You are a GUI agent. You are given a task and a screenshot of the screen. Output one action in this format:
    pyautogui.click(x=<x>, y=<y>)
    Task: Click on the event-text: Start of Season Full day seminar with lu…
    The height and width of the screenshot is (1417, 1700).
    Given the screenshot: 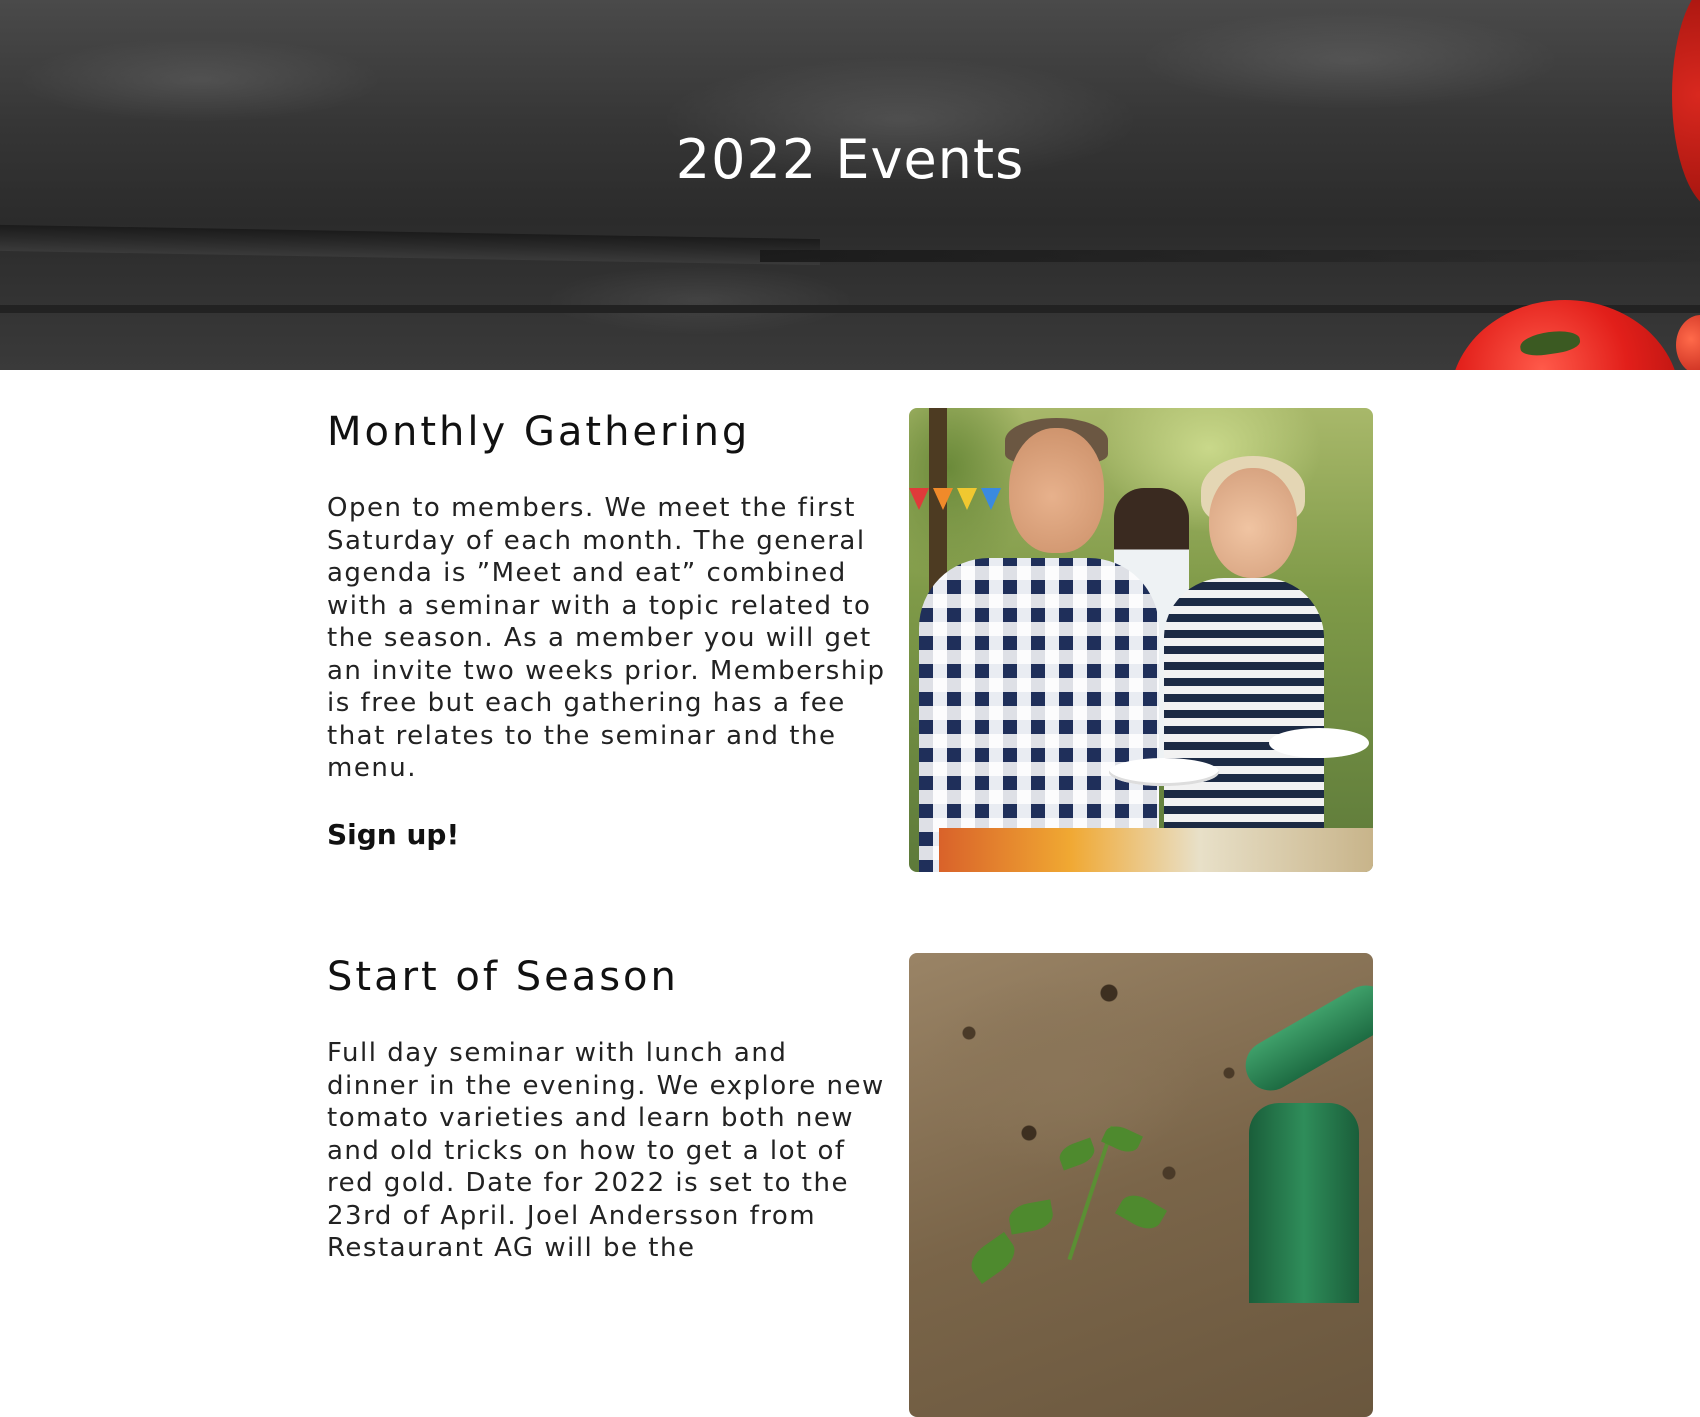 What is the action you would take?
    pyautogui.click(x=607, y=1109)
    